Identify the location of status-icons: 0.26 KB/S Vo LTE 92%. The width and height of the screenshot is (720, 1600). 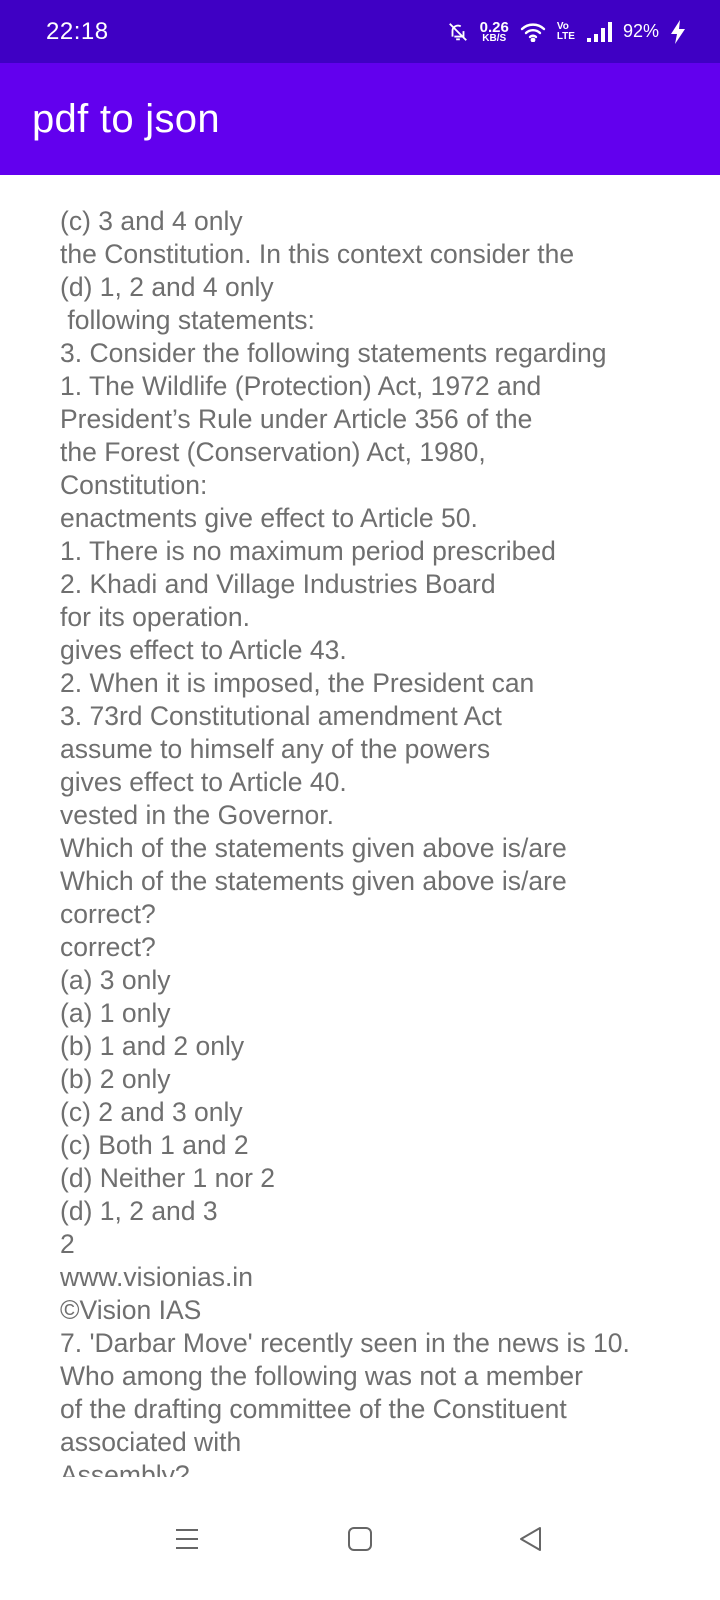
(566, 31).